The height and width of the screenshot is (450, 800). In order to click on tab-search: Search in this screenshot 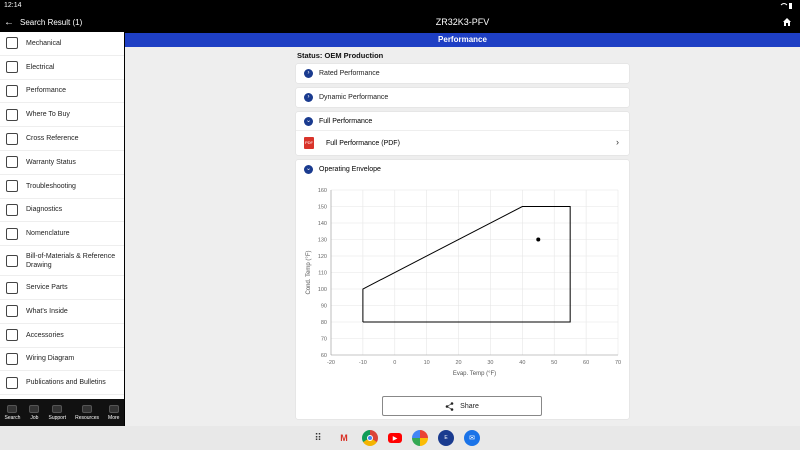, I will do `click(12, 412)`.